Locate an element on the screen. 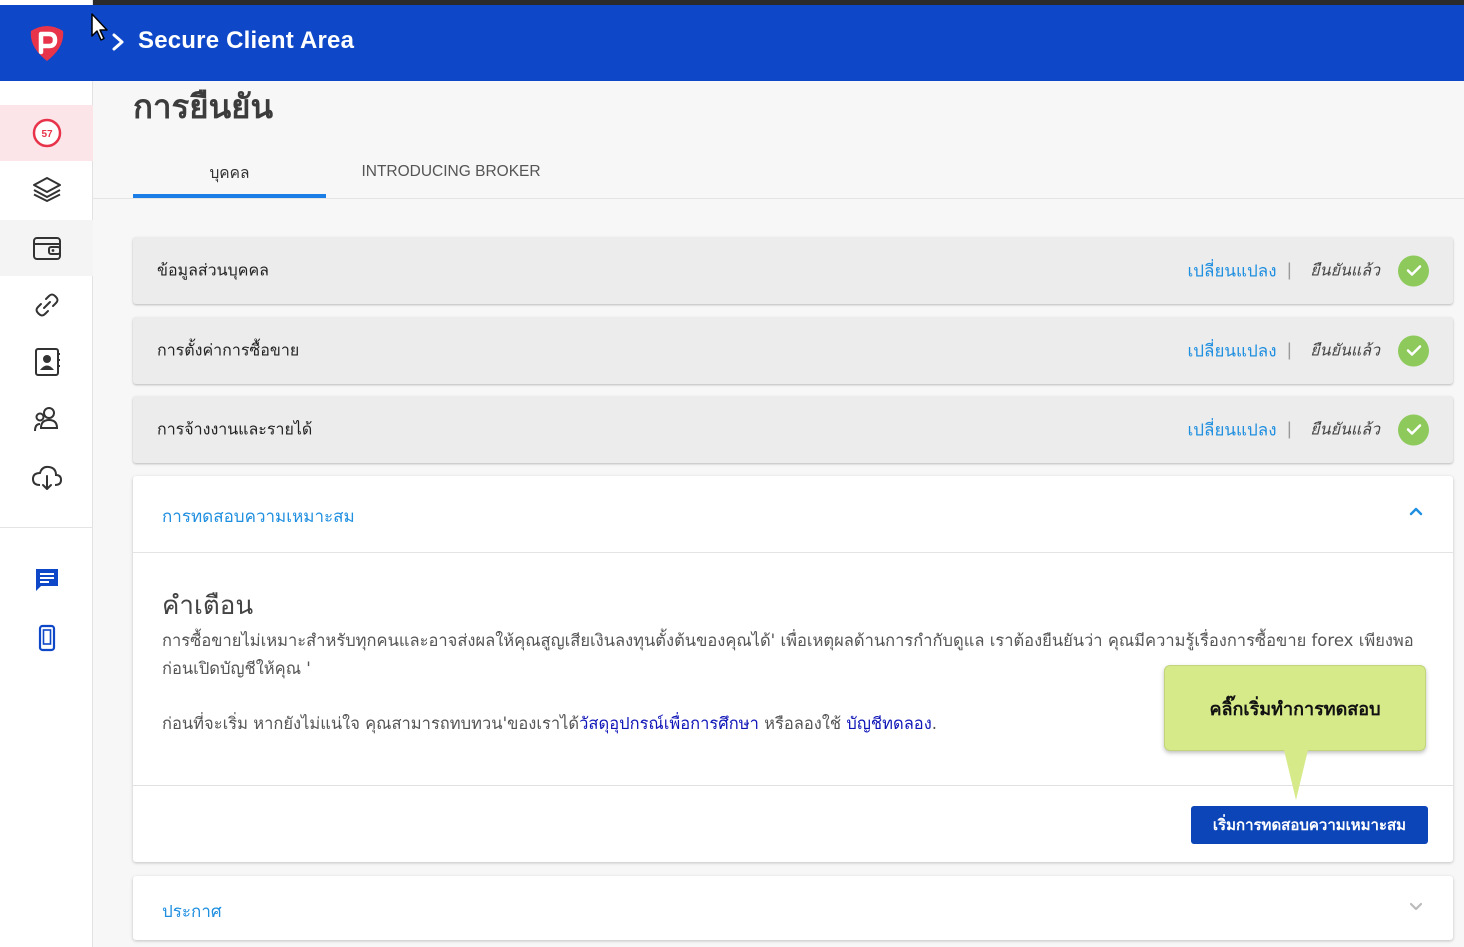  tab-introducing-broker: INTRODUCING BROKER is located at coordinates (451, 172).